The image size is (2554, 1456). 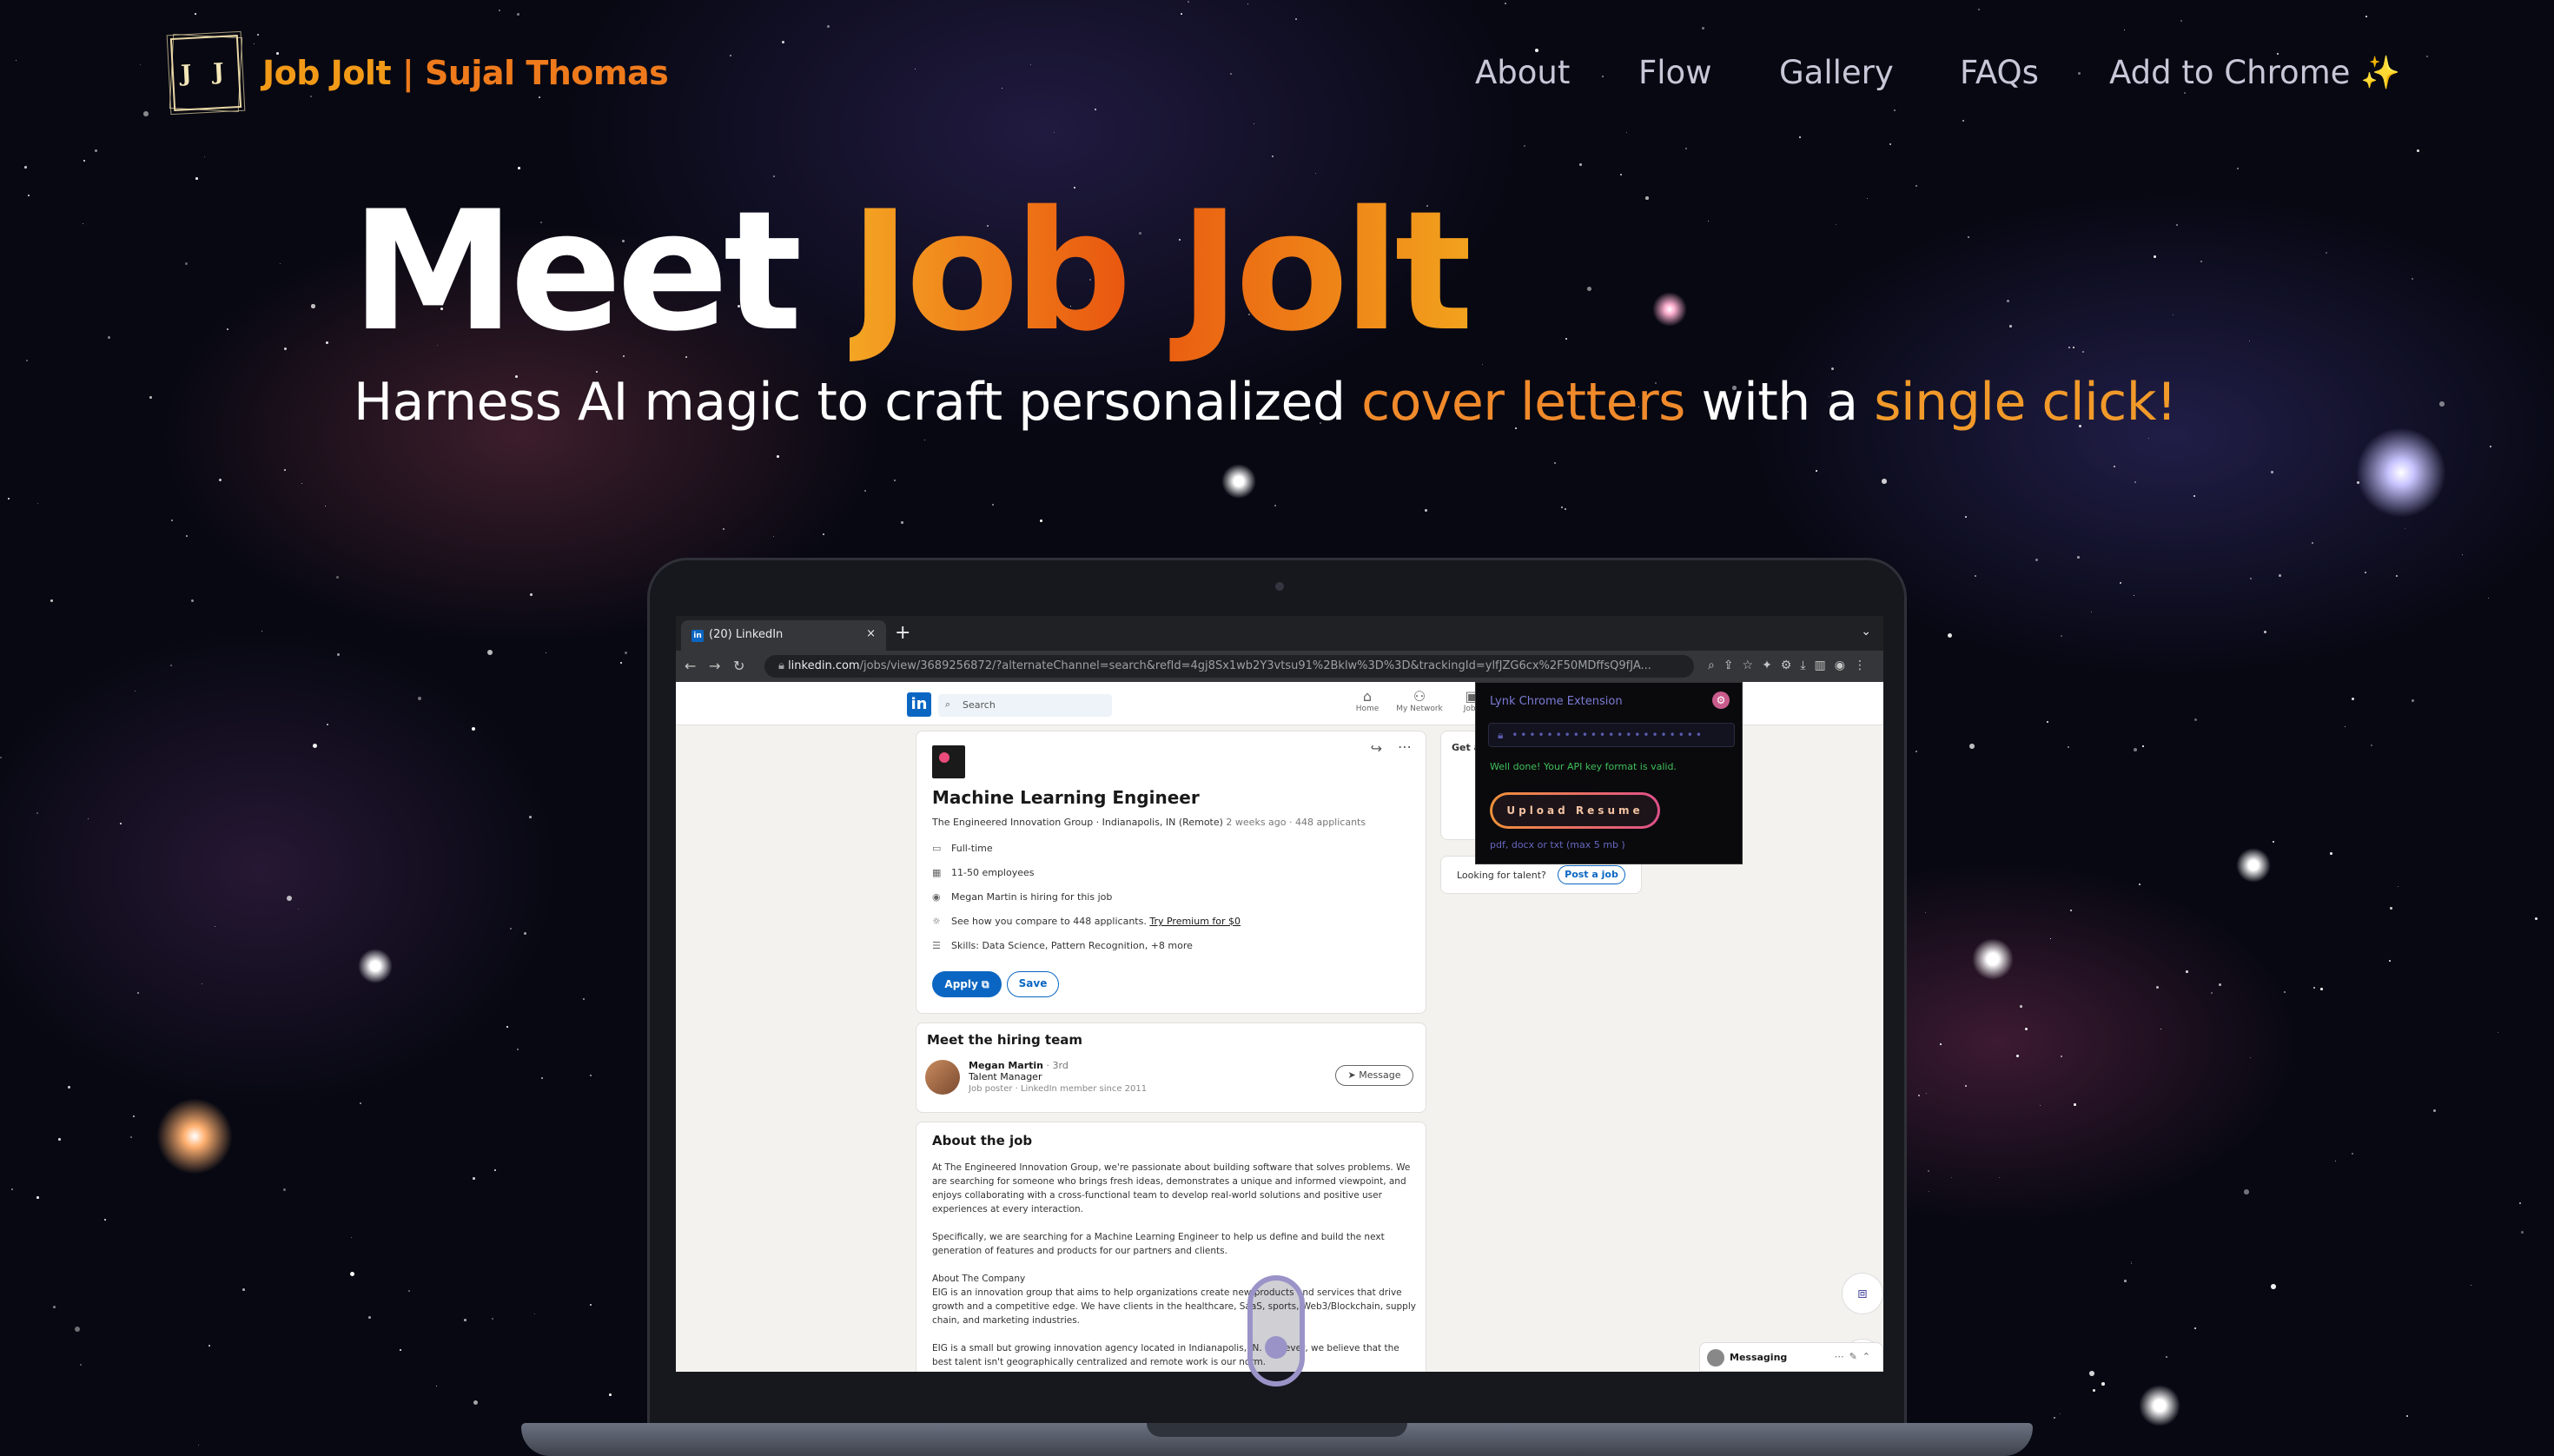 What do you see at coordinates (1066, 797) in the screenshot?
I see `job-title: Machine Learning Engineer` at bounding box center [1066, 797].